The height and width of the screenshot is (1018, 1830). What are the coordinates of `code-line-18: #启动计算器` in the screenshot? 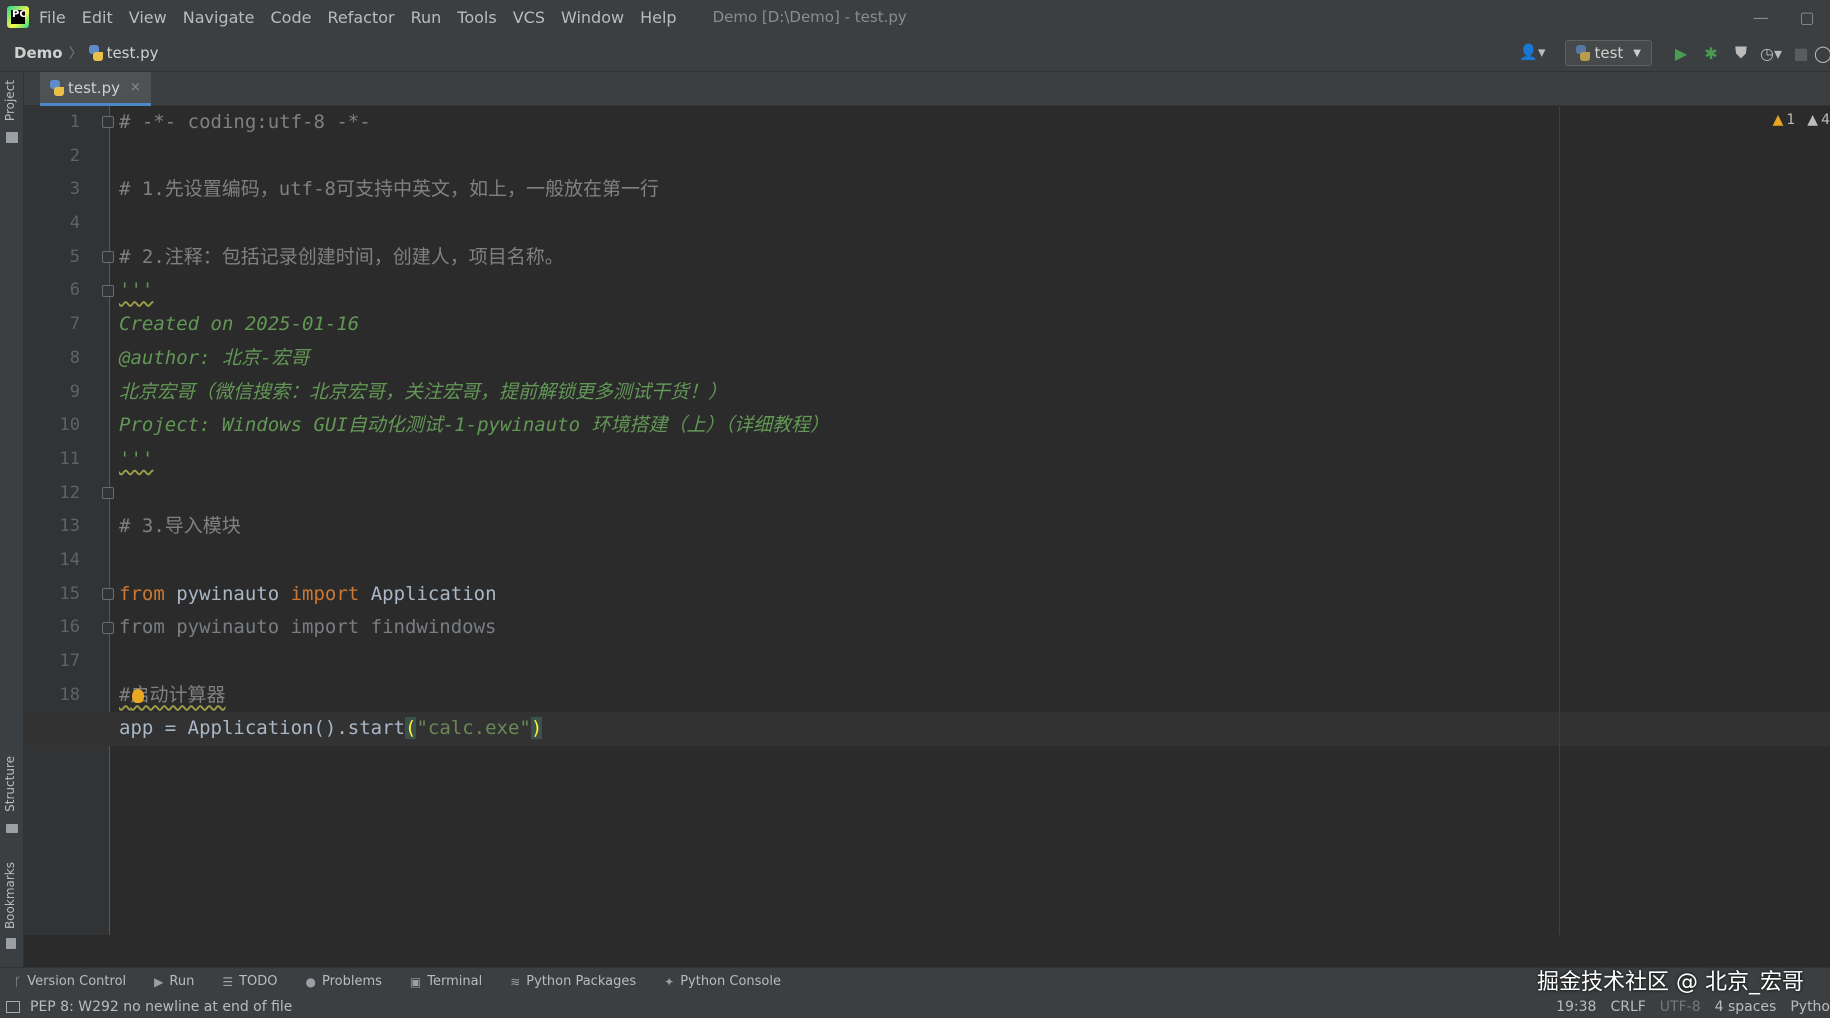 It's located at (172, 694).